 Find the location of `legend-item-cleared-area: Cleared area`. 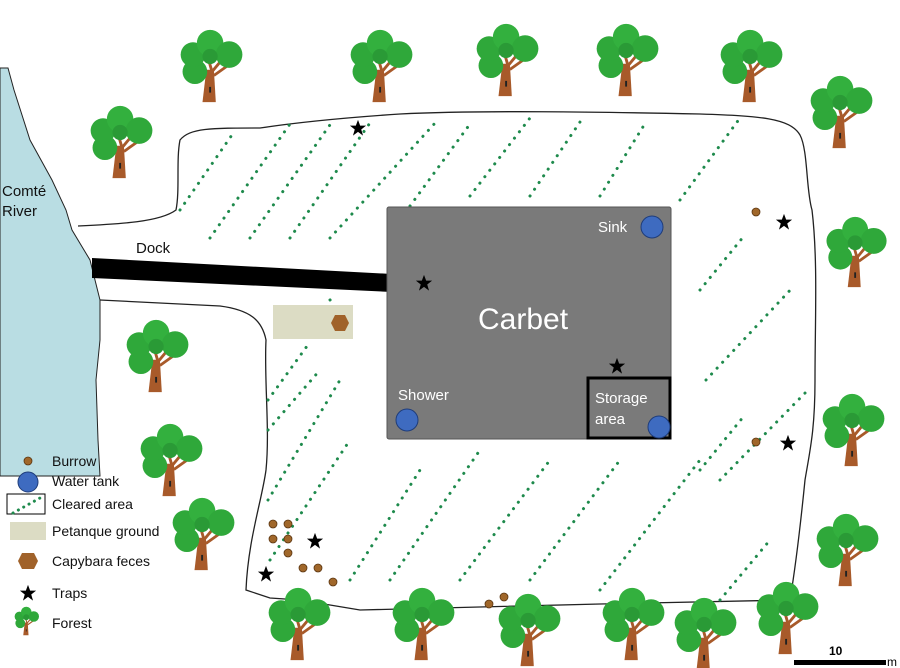

legend-item-cleared-area: Cleared area is located at coordinates (69, 504).